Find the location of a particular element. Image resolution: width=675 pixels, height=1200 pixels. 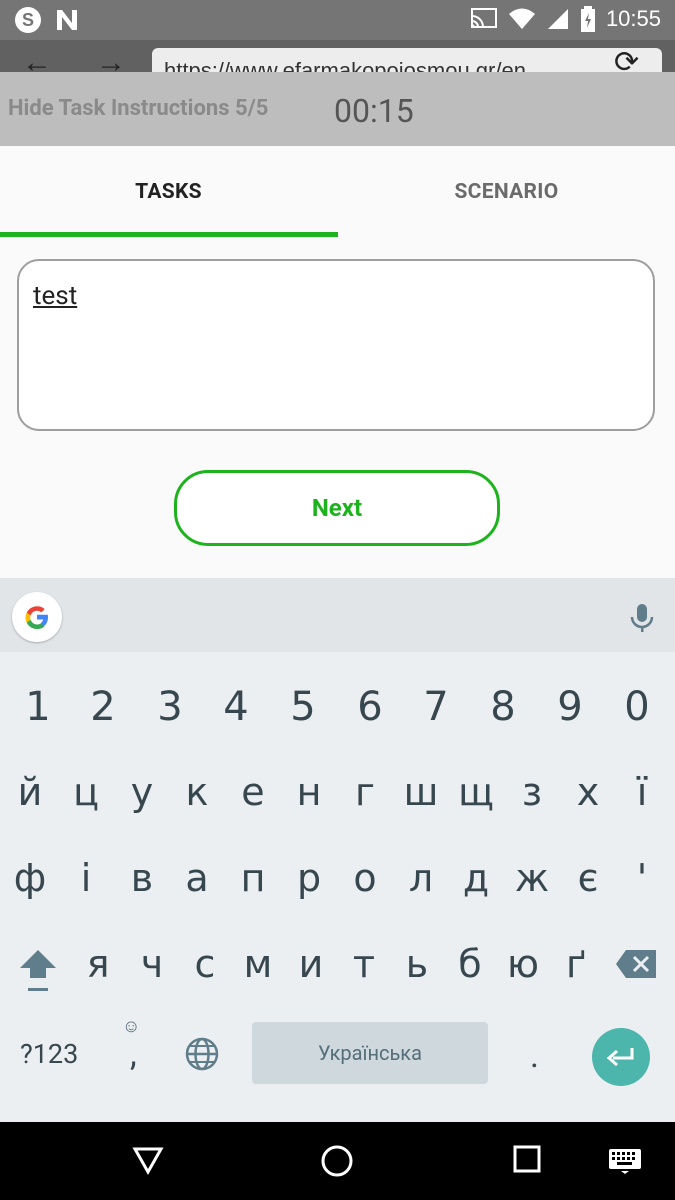

key-letter: і is located at coordinates (86, 878).